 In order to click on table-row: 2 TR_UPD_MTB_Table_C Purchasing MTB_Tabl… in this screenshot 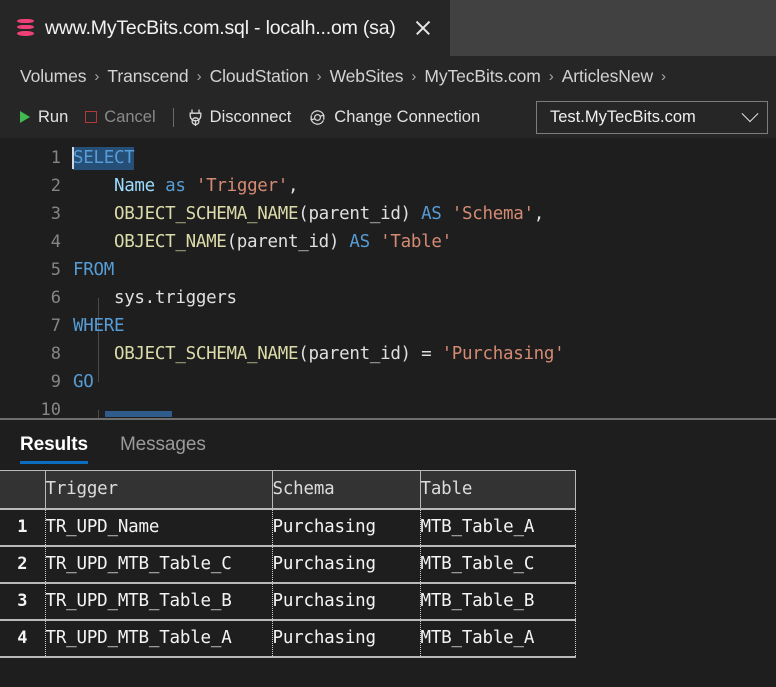, I will do `click(288, 564)`.